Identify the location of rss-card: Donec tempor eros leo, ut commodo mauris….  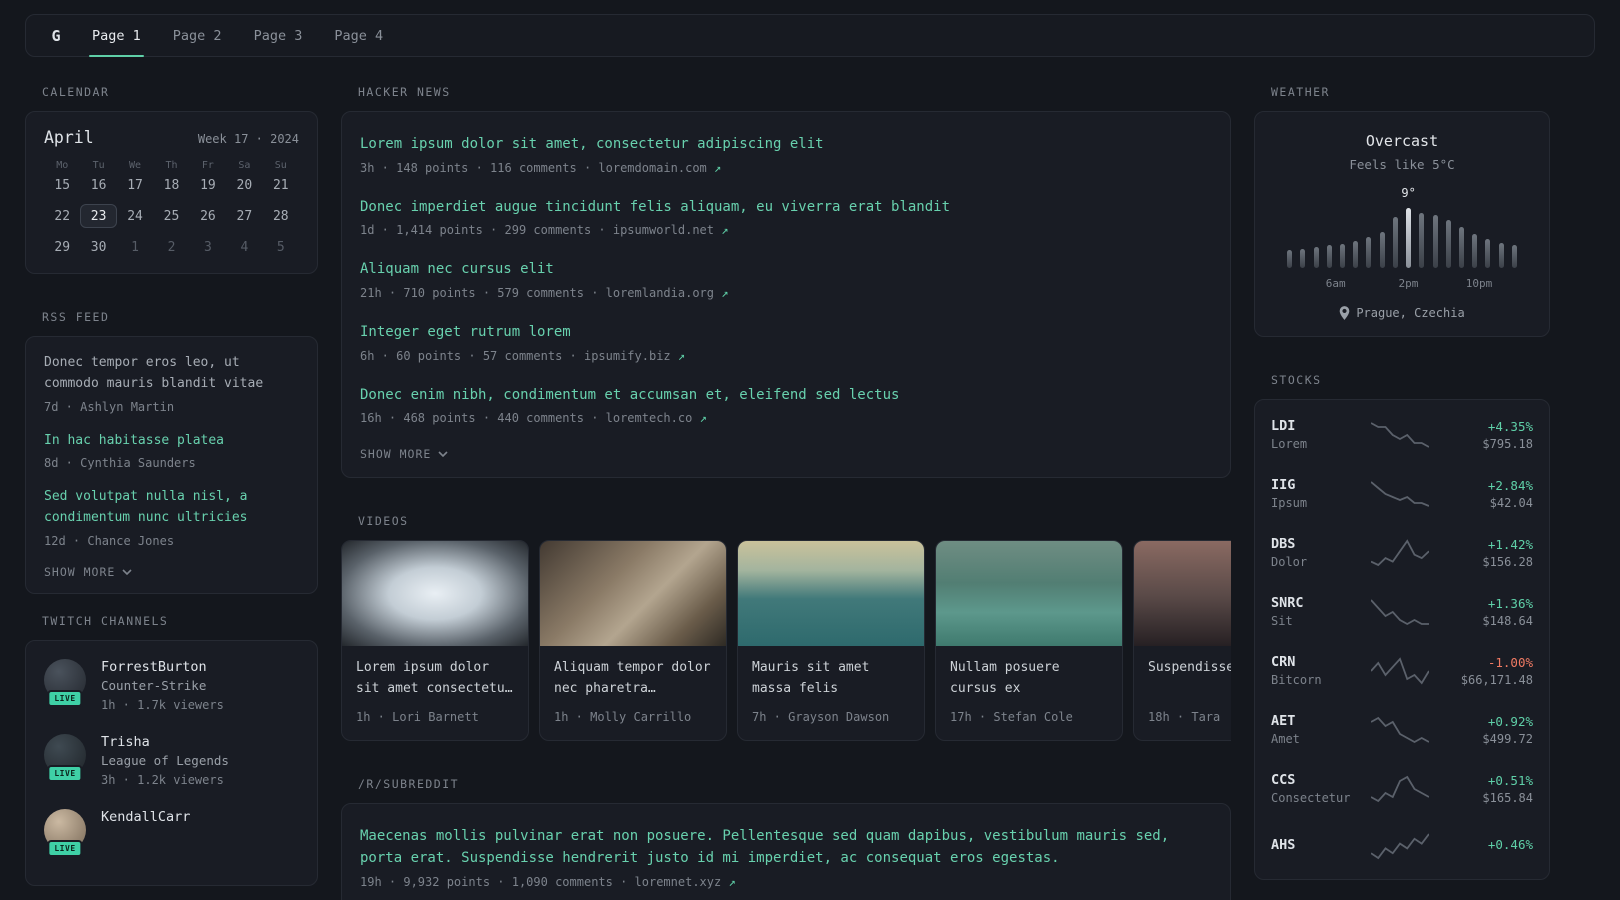
(171, 465).